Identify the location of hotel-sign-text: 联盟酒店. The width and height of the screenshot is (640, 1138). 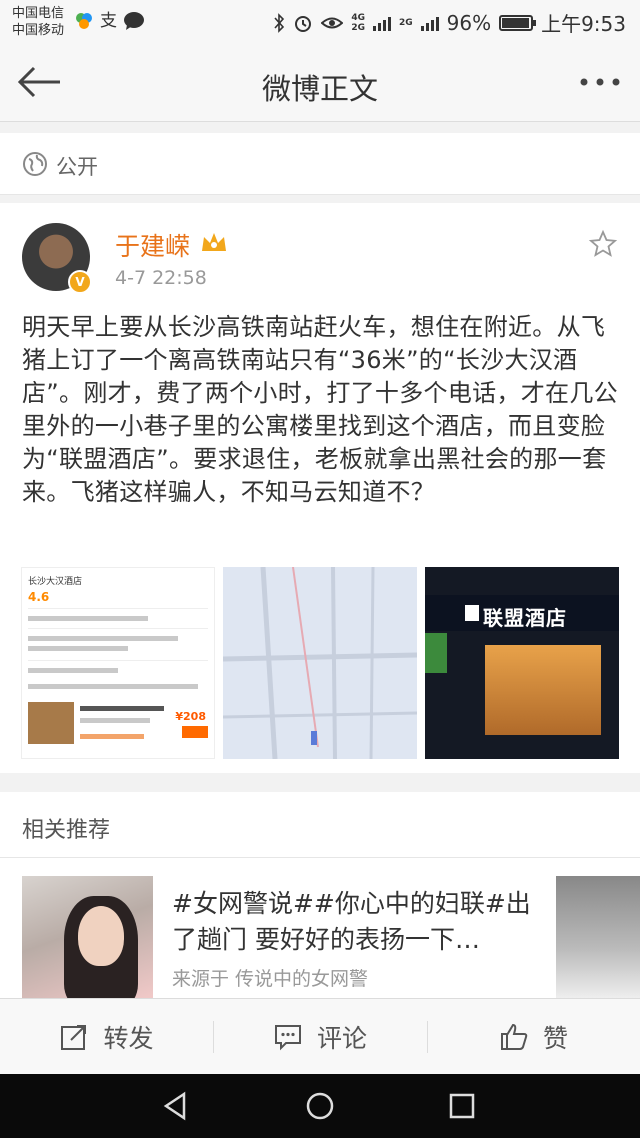
(525, 618).